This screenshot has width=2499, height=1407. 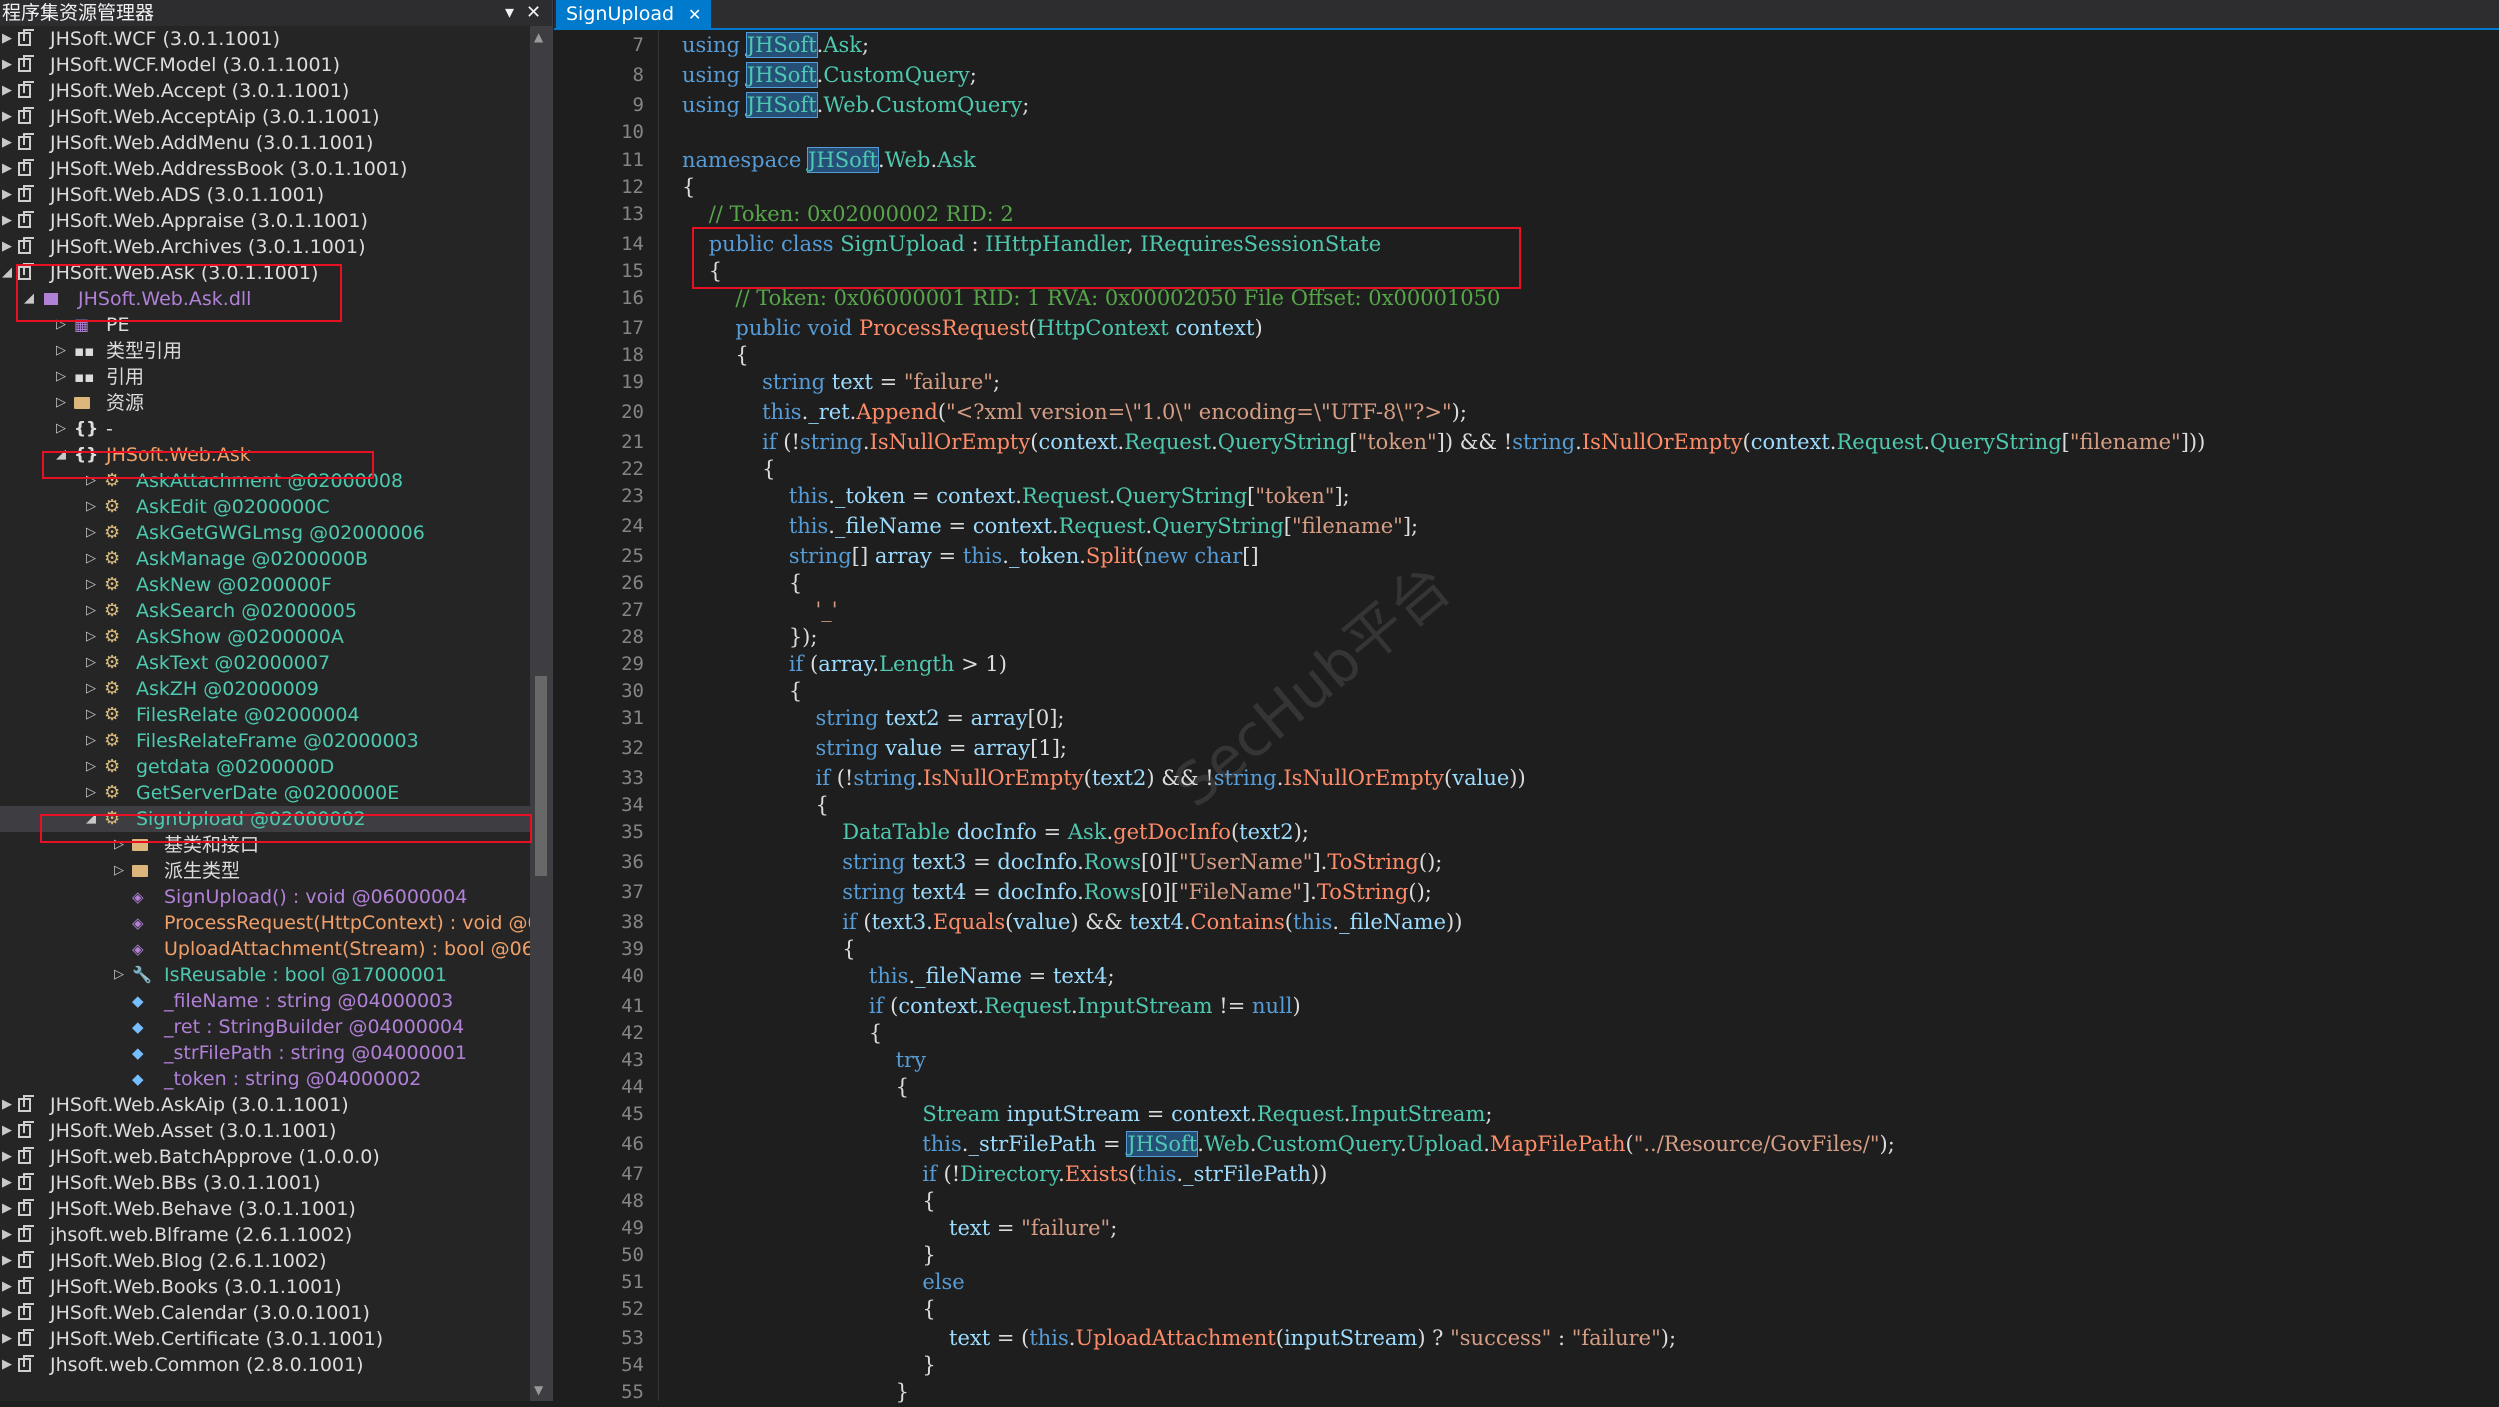 What do you see at coordinates (265, 195) in the screenshot?
I see `tree-node: ▶ JHSoft.Web.ADS (3.0.1.1001)` at bounding box center [265, 195].